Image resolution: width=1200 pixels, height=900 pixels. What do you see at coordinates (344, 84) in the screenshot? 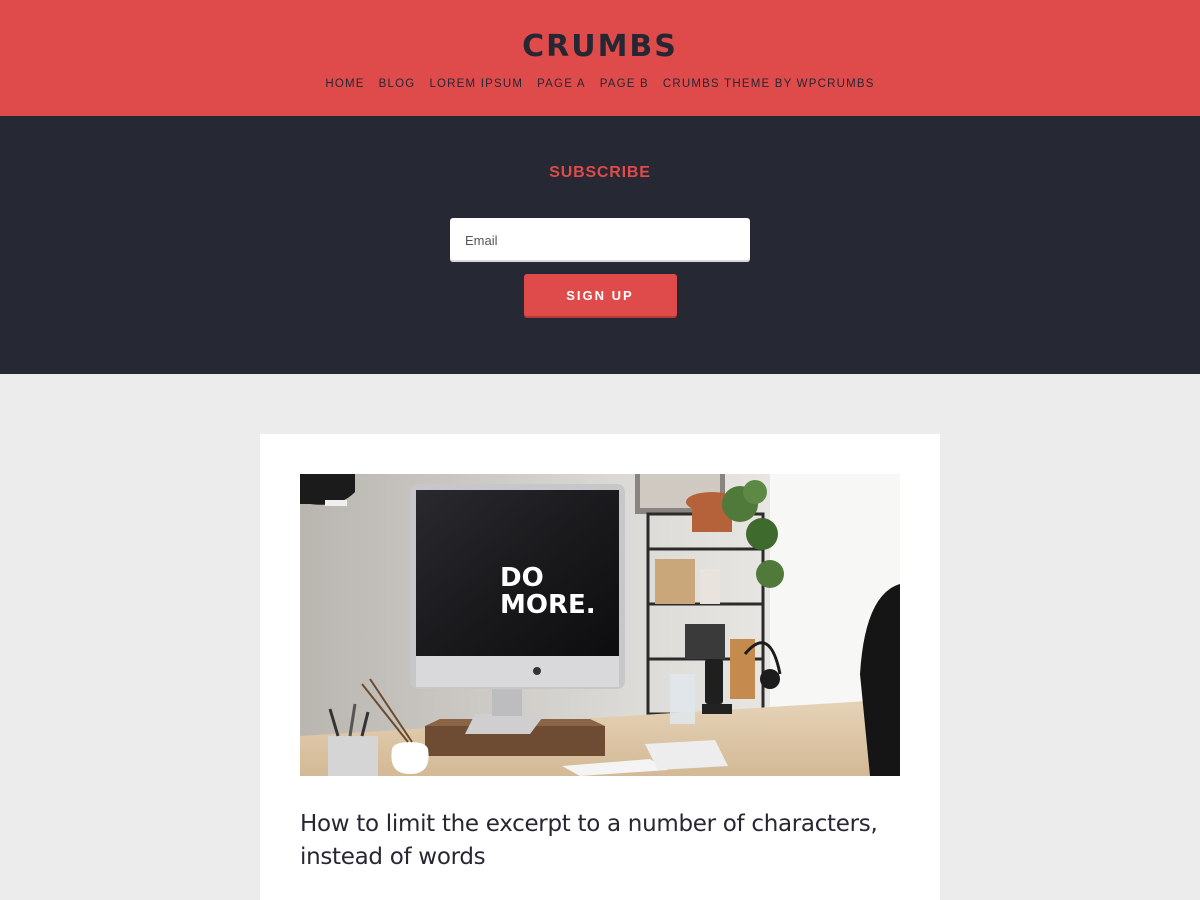
I see `nav-item-home: HOME` at bounding box center [344, 84].